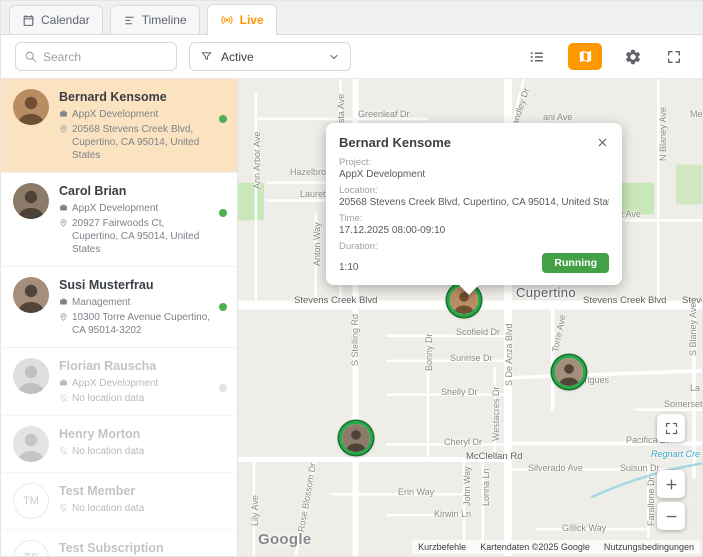  Describe the element at coordinates (113, 97) in the screenshot. I see `member-name: Bernard Kensome` at that location.